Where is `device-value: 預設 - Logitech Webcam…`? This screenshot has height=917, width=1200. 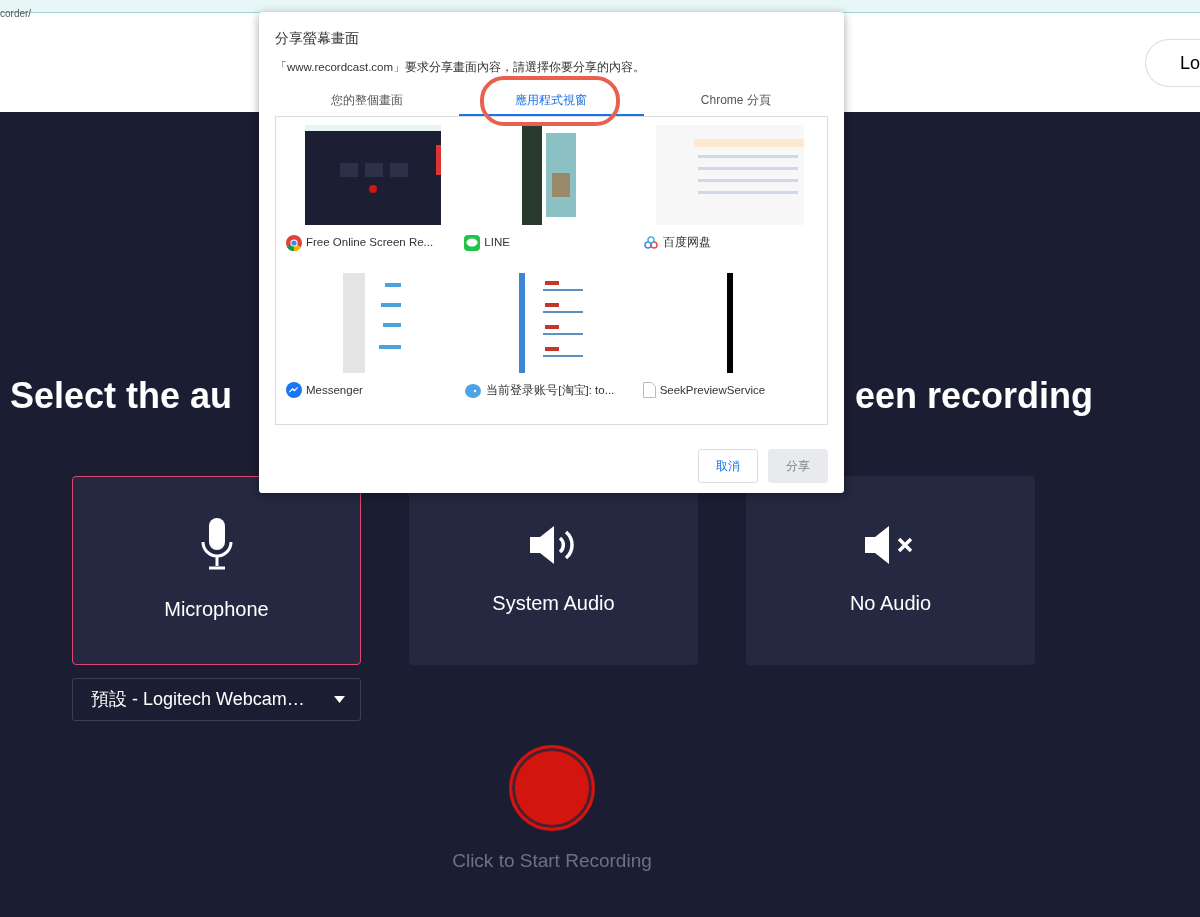 device-value: 預設 - Logitech Webcam… is located at coordinates (198, 699).